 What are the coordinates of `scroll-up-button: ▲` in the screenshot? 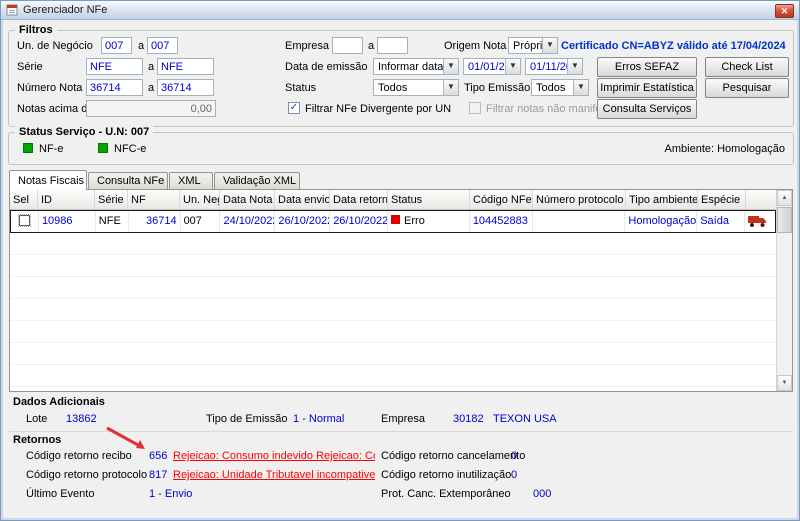 It's located at (784, 198).